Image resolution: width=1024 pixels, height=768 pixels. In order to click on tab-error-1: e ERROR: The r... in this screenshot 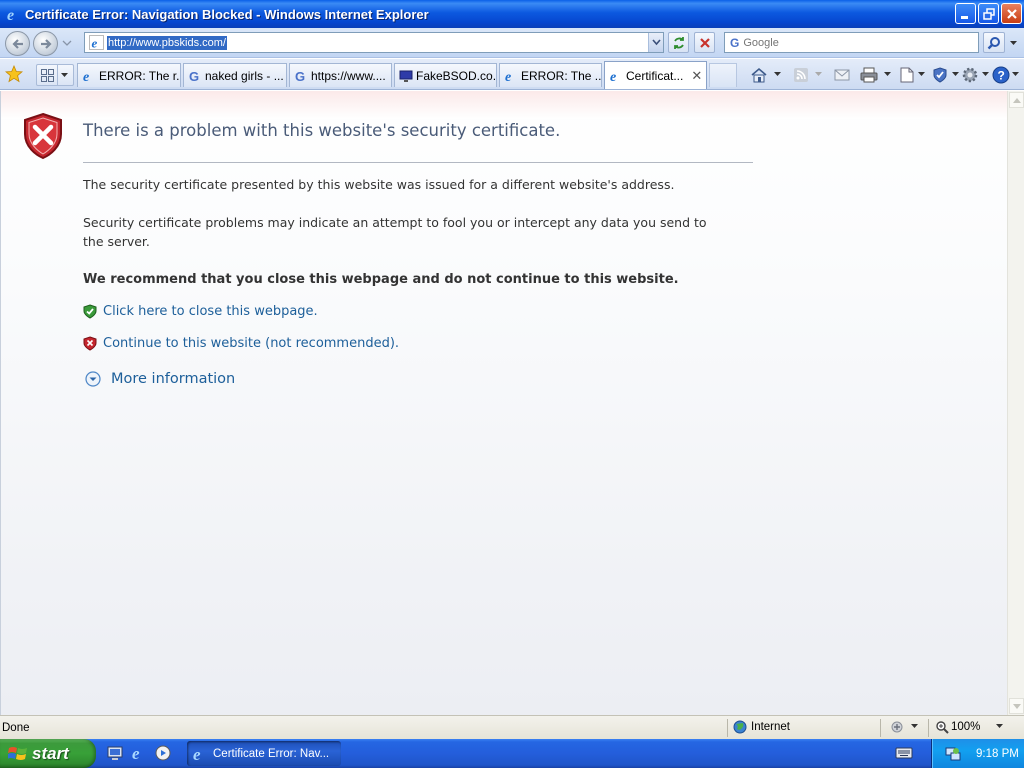, I will do `click(129, 75)`.